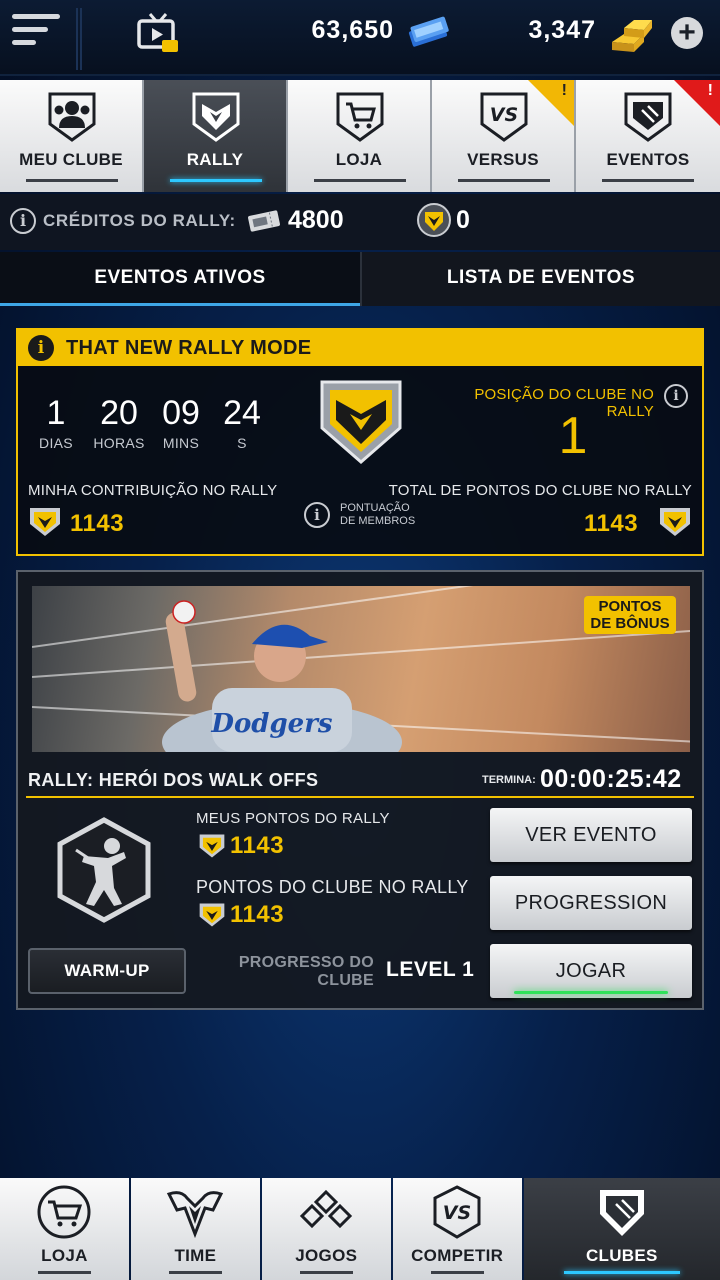 The height and width of the screenshot is (1280, 720). Describe the element at coordinates (119, 422) in the screenshot. I see `timer-hours: 20 HORAS` at that location.